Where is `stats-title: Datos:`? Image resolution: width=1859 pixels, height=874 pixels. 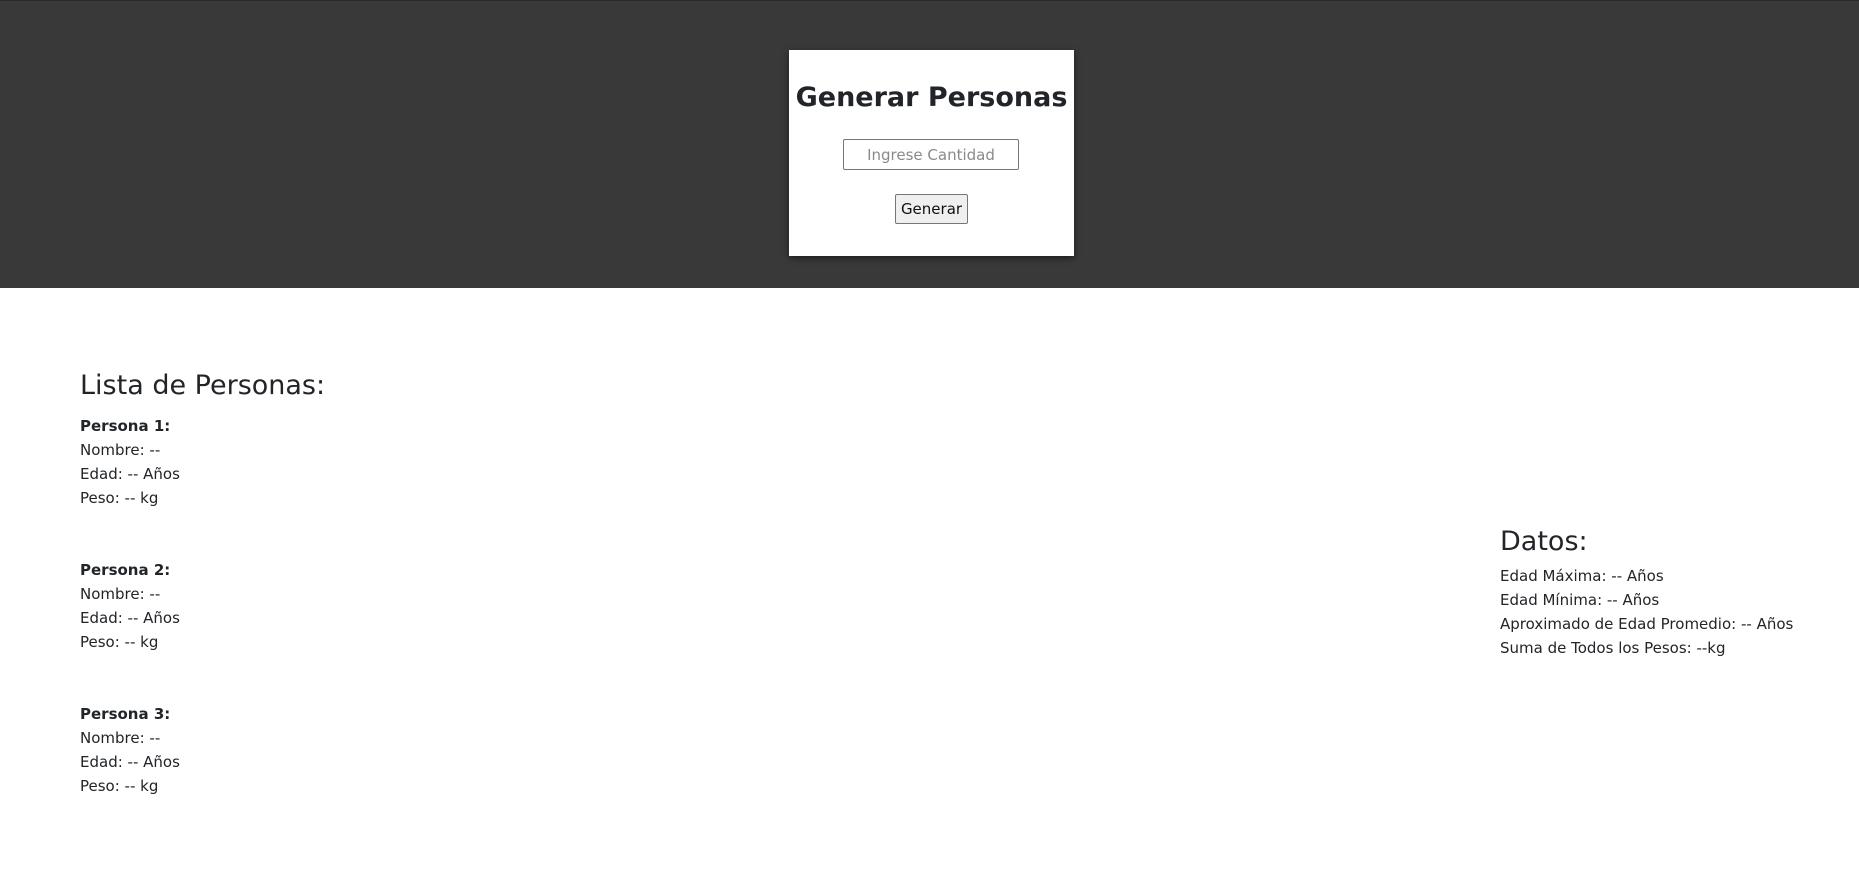
stats-title: Datos: is located at coordinates (1544, 541).